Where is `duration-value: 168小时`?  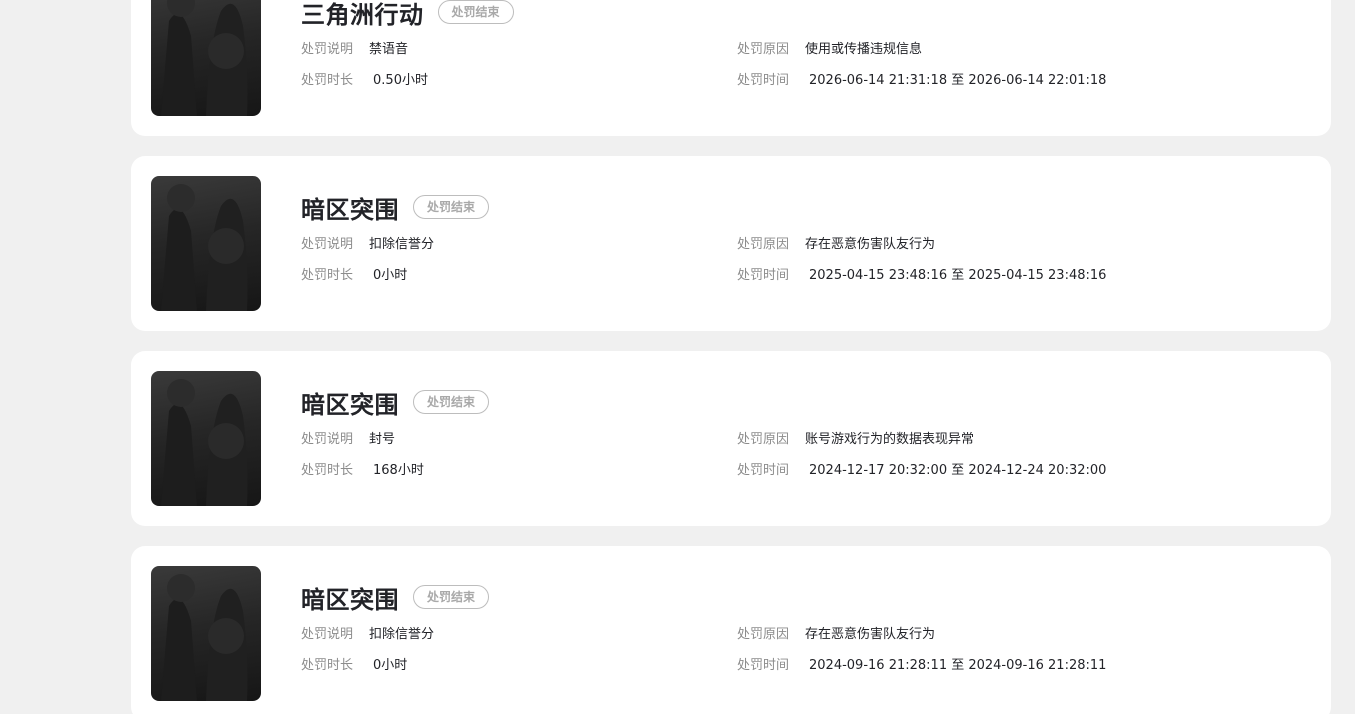
duration-value: 168小时 is located at coordinates (398, 470).